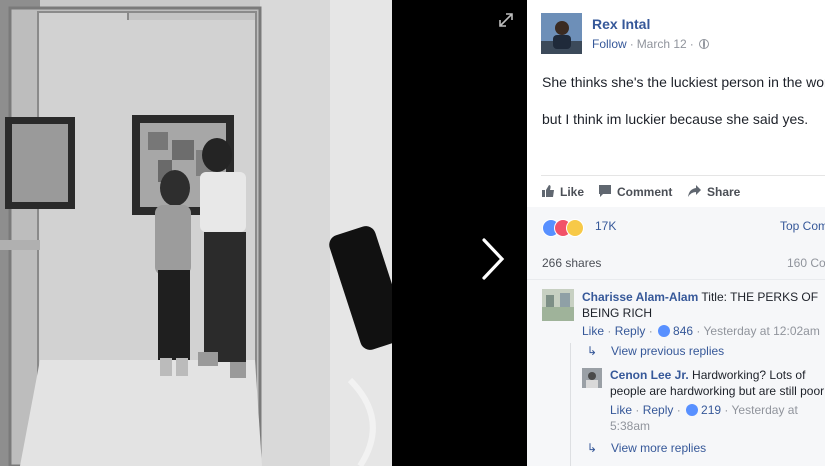 The width and height of the screenshot is (825, 466). I want to click on comment-like-count: 846, so click(683, 331).